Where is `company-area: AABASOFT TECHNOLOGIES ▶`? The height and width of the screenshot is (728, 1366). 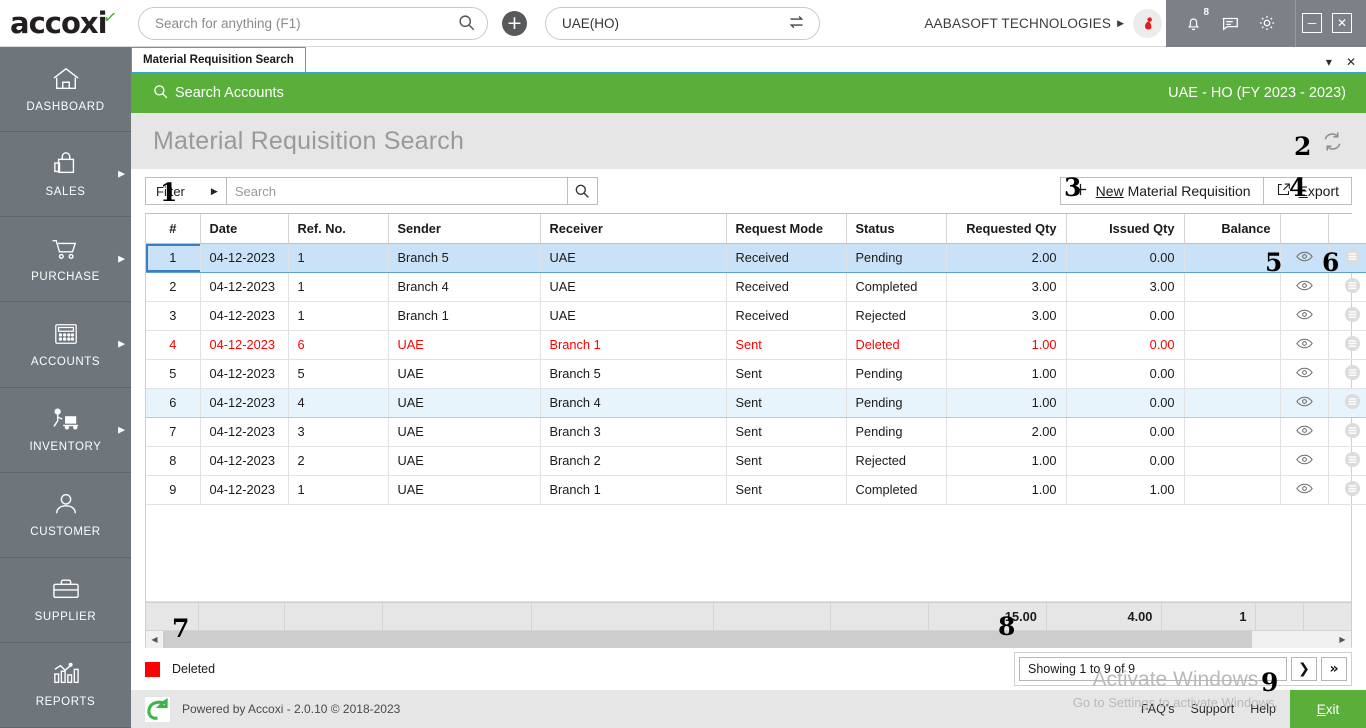
company-area: AABASOFT TECHNOLOGIES ▶ is located at coordinates (1045, 23).